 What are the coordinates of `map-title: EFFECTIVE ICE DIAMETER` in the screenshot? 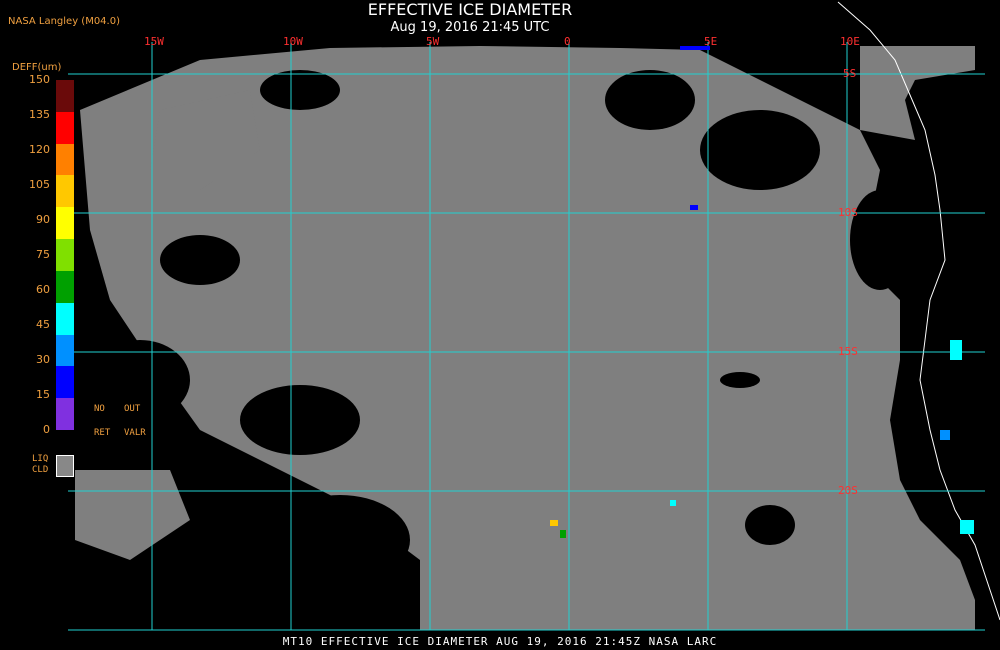 It's located at (470, 9).